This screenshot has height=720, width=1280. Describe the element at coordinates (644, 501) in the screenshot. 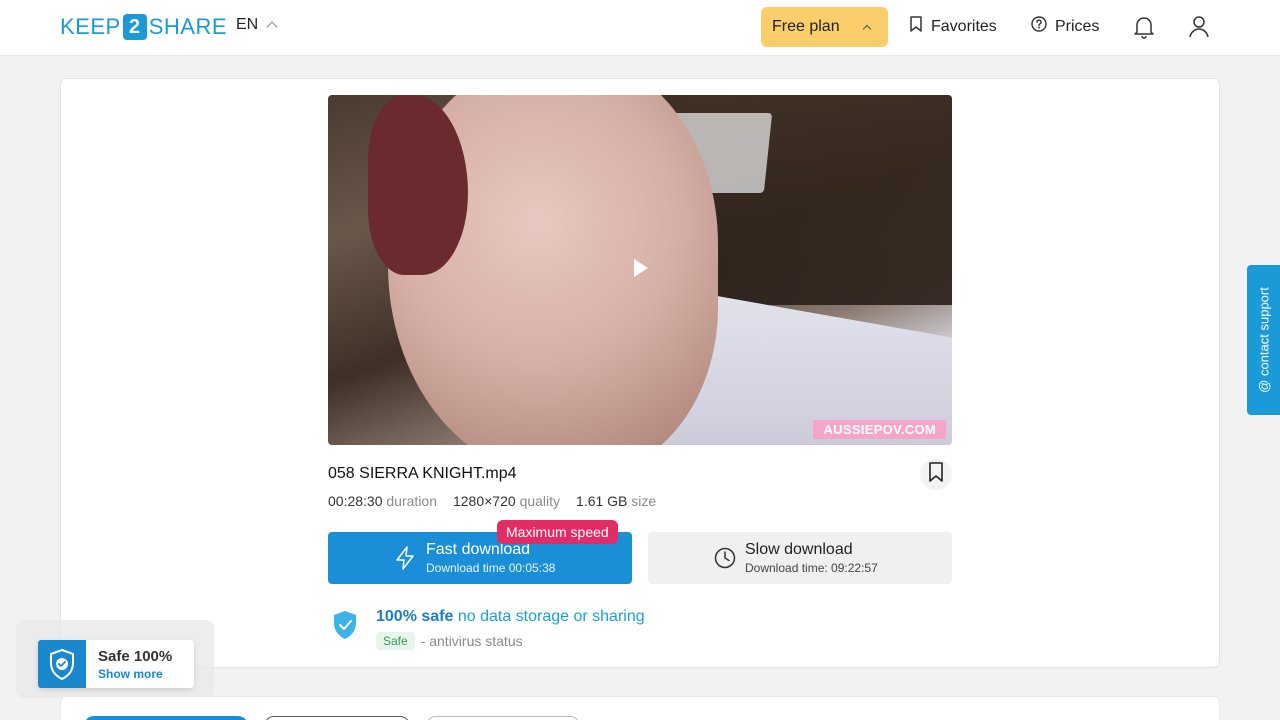

I see `size-label: size` at that location.